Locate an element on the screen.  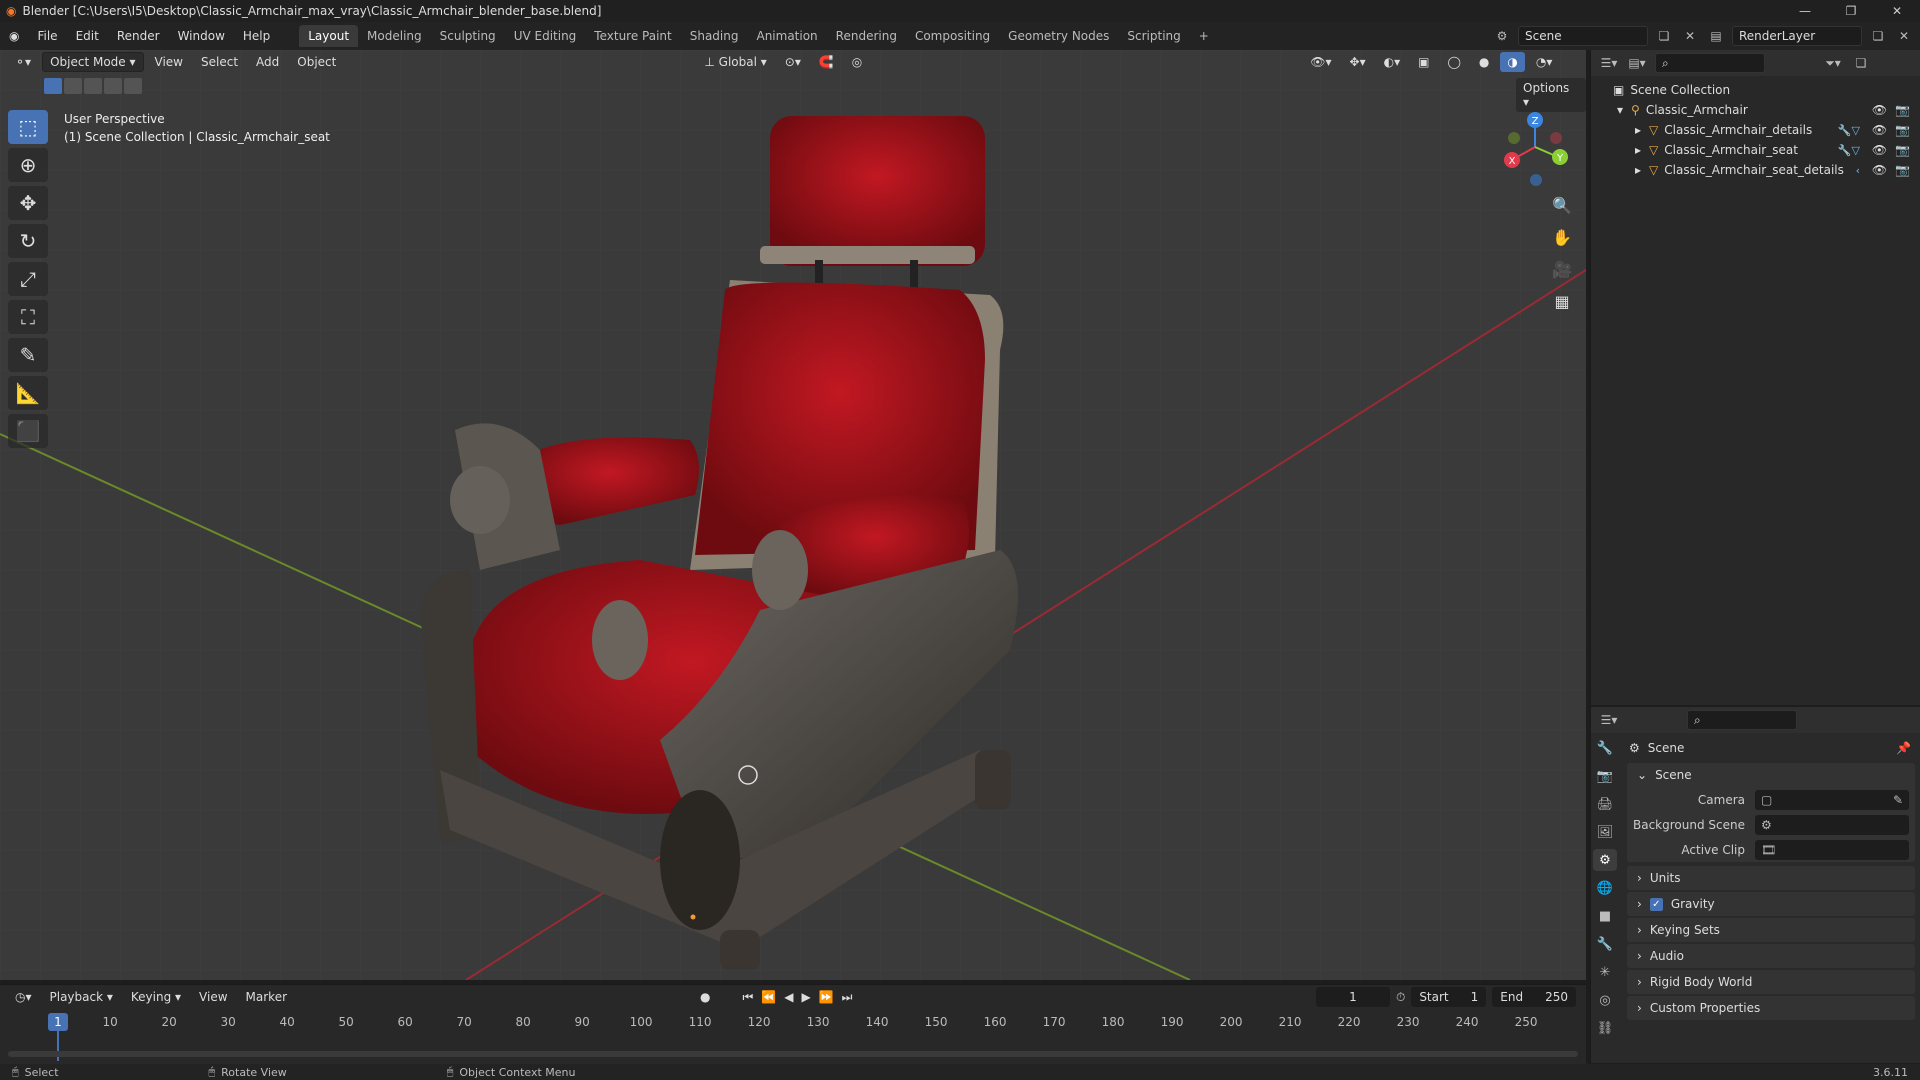
start-frame-field: Start 1 is located at coordinates (1449, 997).